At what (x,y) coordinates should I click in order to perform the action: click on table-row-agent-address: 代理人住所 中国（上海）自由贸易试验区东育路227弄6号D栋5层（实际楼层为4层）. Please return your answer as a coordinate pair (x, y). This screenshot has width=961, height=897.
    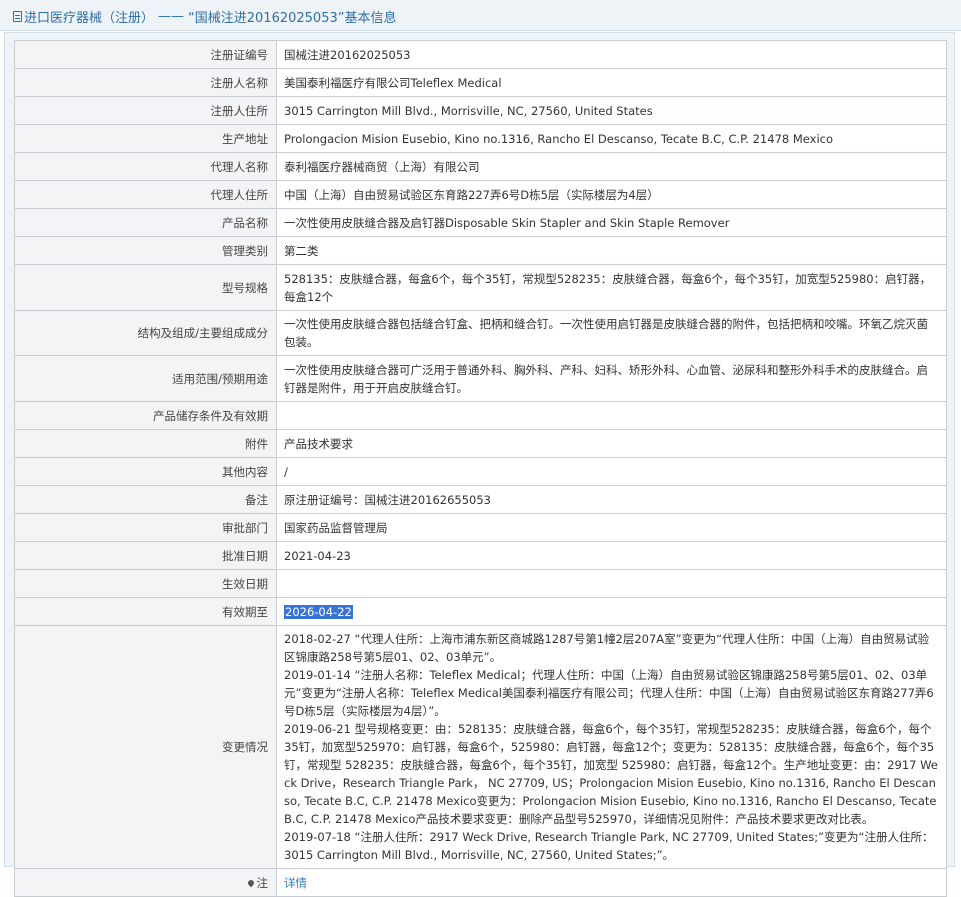
    Looking at the image, I should click on (480, 194).